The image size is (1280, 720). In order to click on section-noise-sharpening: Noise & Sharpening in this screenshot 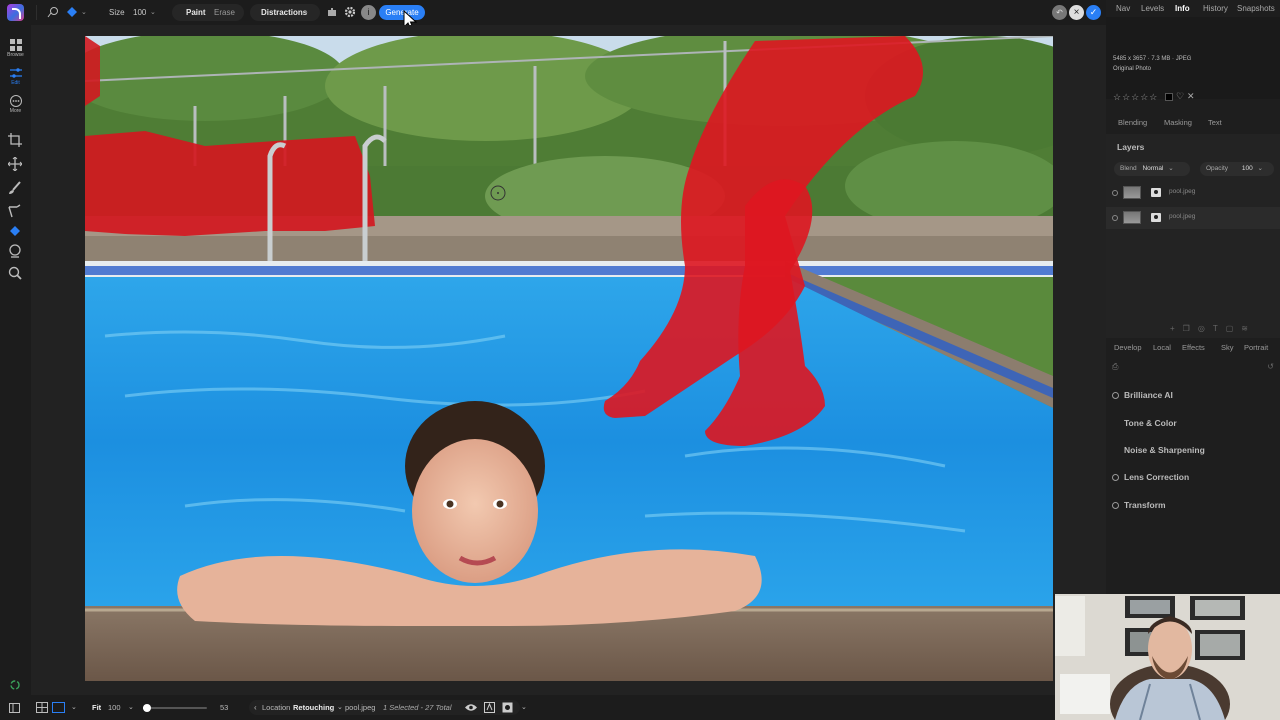, I will do `click(1193, 451)`.